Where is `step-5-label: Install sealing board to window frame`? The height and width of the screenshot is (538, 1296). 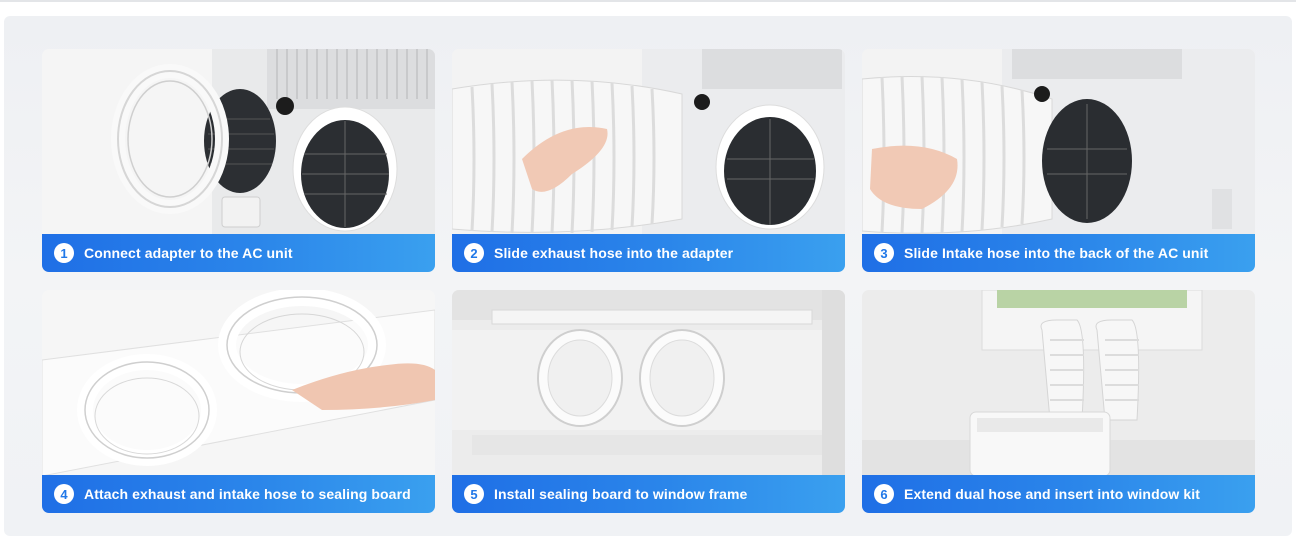 step-5-label: Install sealing board to window frame is located at coordinates (621, 494).